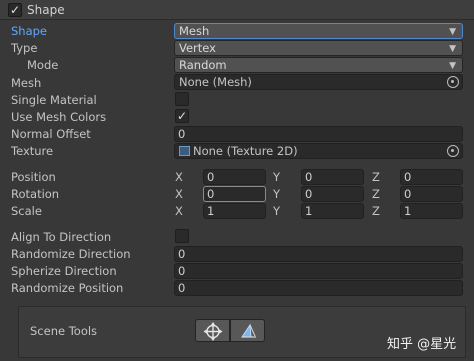 This screenshot has width=474, height=361. What do you see at coordinates (431, 194) in the screenshot?
I see `rotation-z-field: 0` at bounding box center [431, 194].